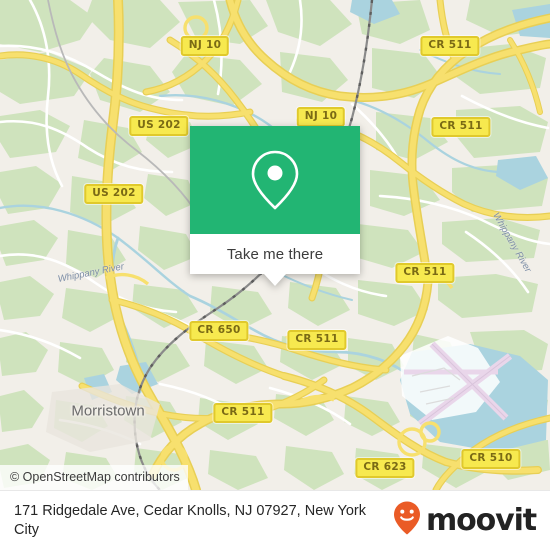  What do you see at coordinates (481, 520) in the screenshot?
I see `moovit-wordmark: moovit` at bounding box center [481, 520].